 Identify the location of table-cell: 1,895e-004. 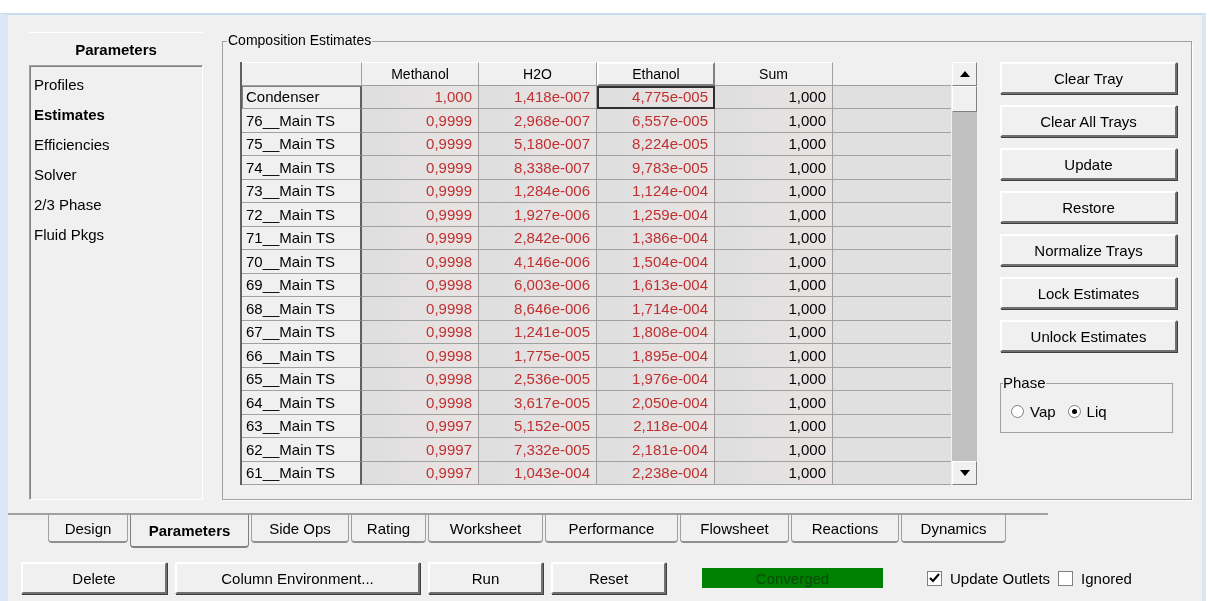
(656, 356).